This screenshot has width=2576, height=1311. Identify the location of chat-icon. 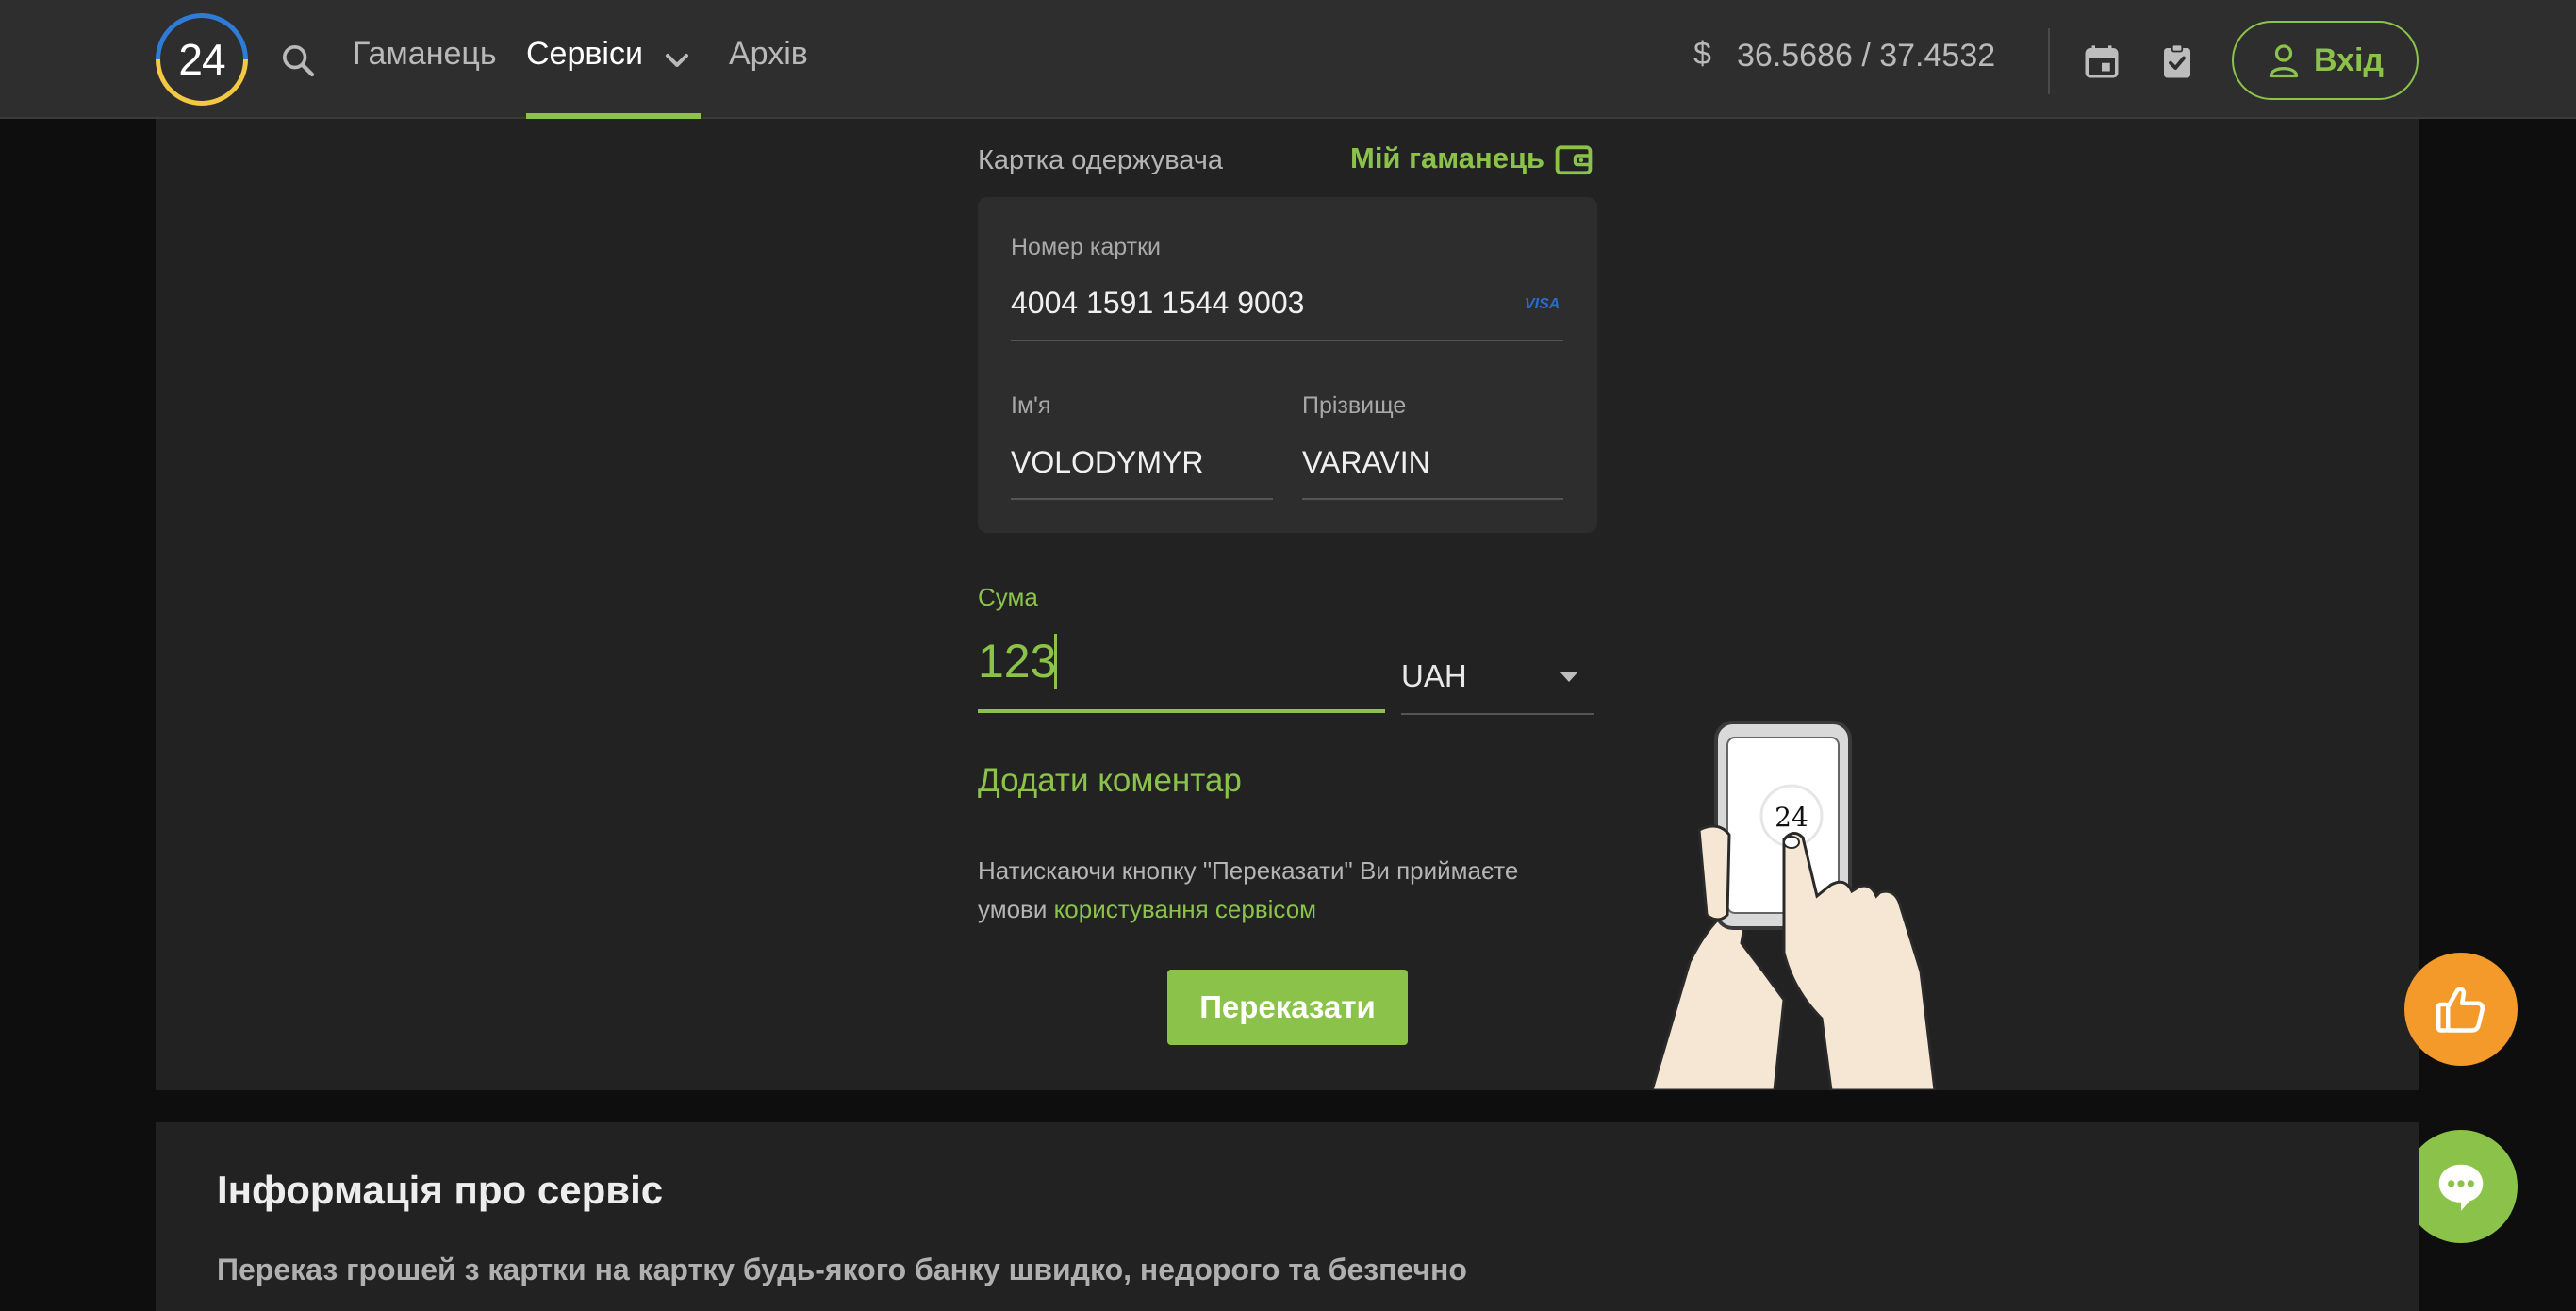
(2461, 1187).